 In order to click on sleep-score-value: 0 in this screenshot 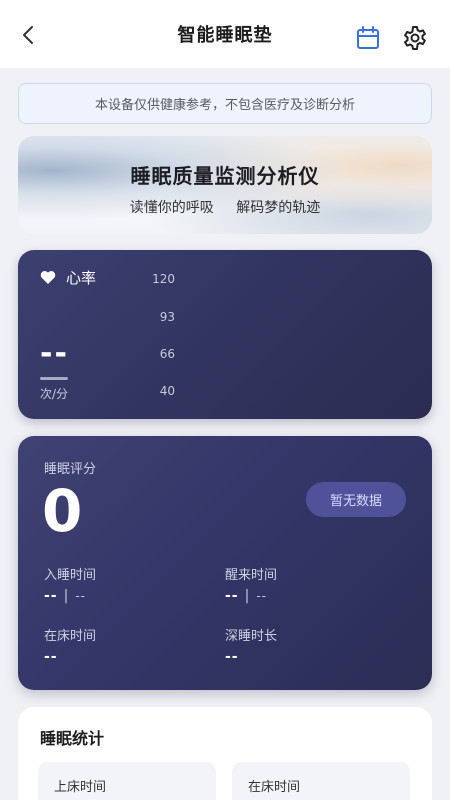, I will do `click(62, 511)`.